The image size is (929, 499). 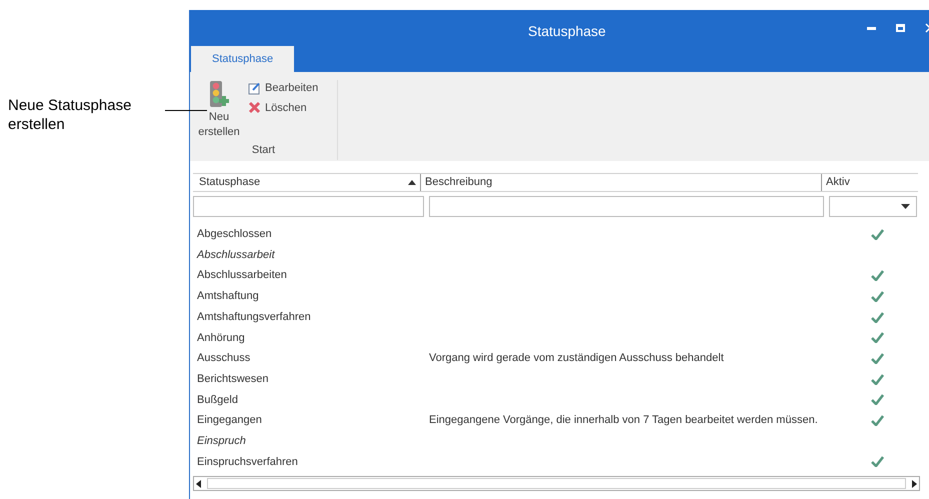 What do you see at coordinates (247, 462) in the screenshot?
I see `table-cell-text: Einspruchsverfahren` at bounding box center [247, 462].